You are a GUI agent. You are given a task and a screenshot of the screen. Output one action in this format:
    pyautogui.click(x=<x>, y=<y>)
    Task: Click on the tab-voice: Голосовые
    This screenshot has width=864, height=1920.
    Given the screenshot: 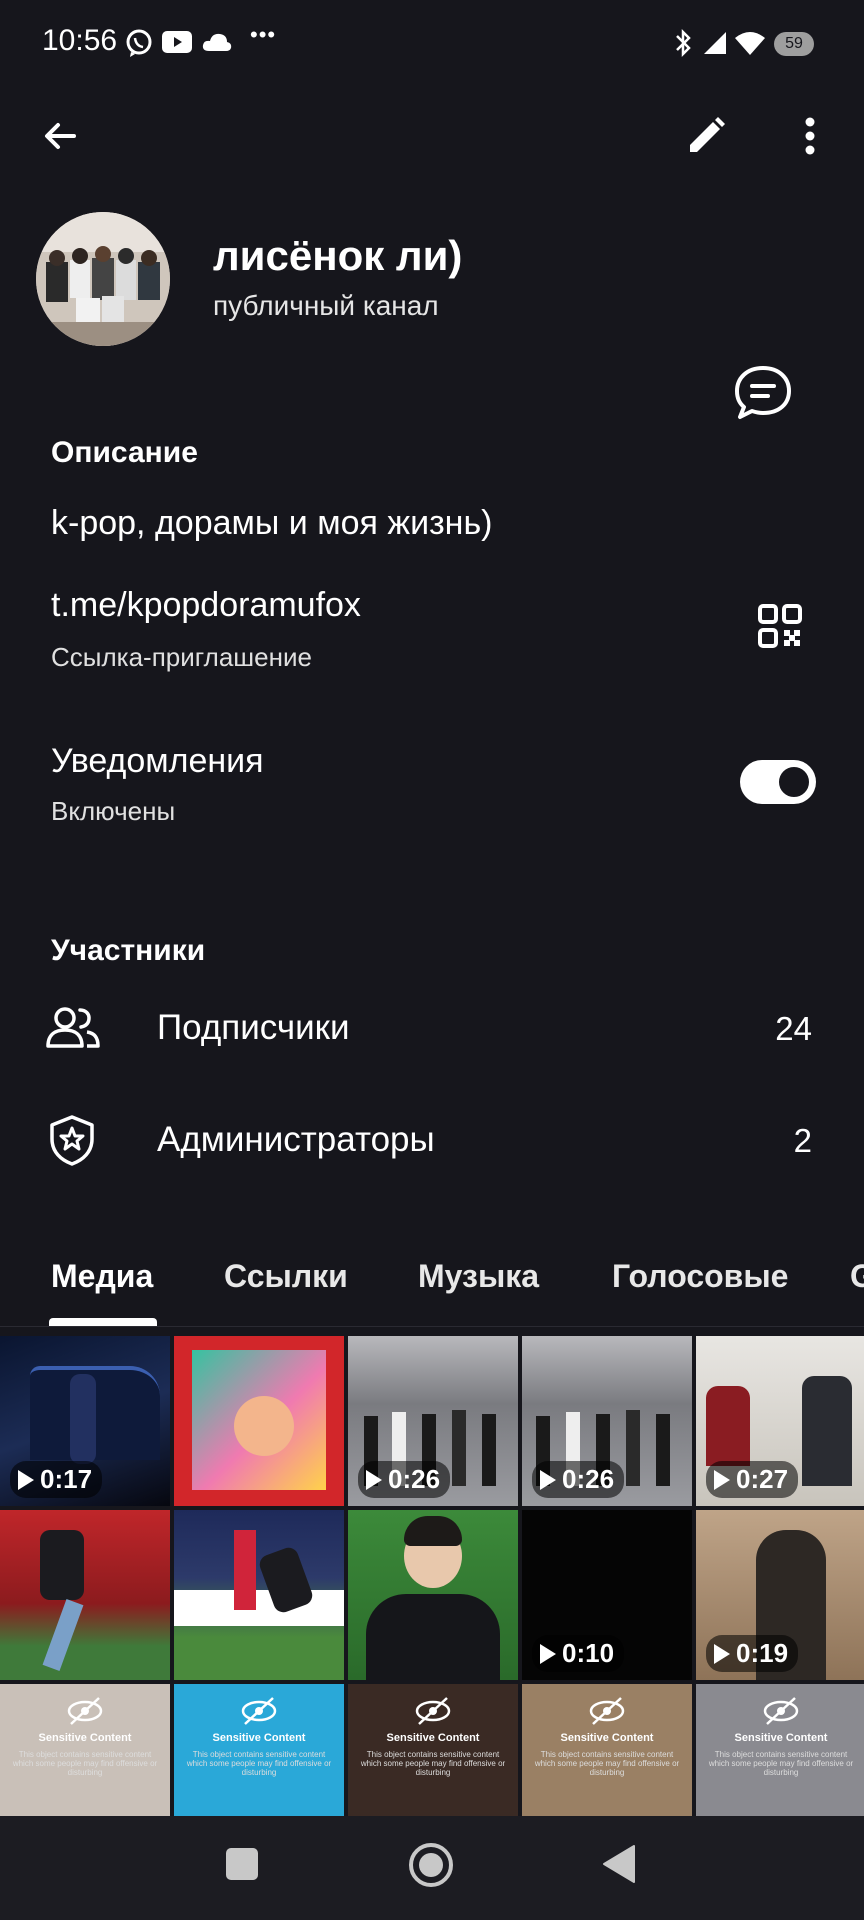 What is the action you would take?
    pyautogui.click(x=700, y=1276)
    